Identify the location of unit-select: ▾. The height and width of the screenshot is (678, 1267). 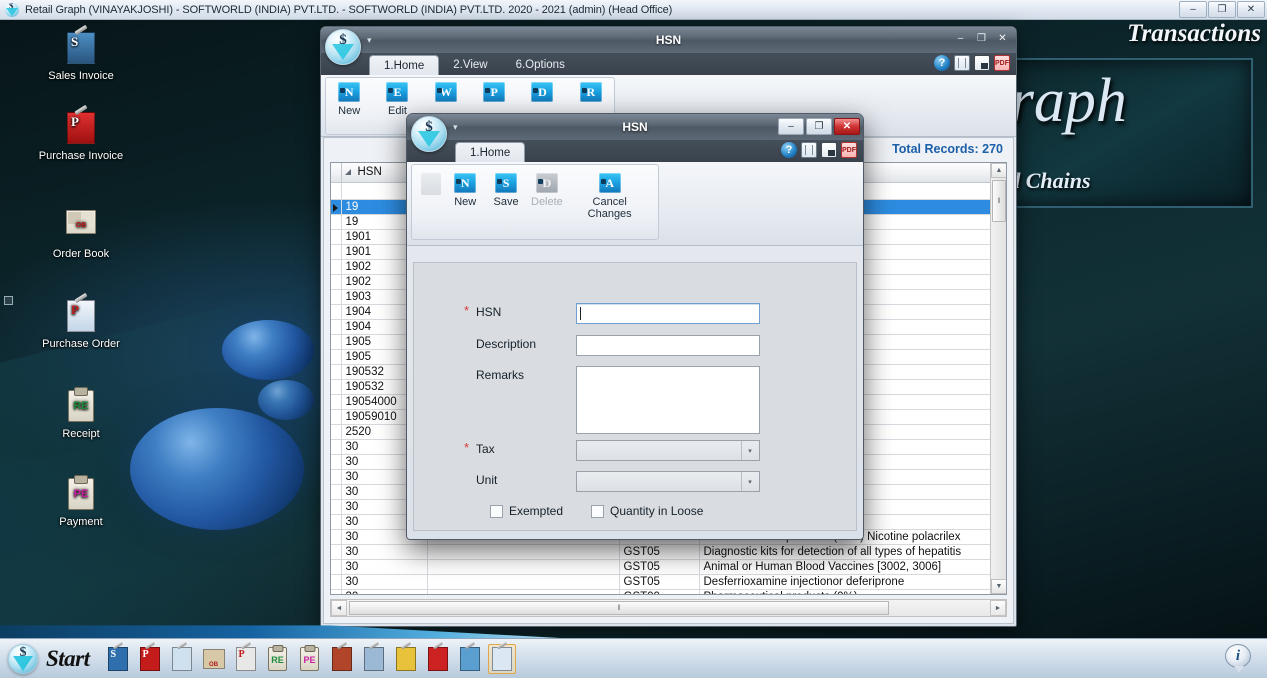
(668, 481).